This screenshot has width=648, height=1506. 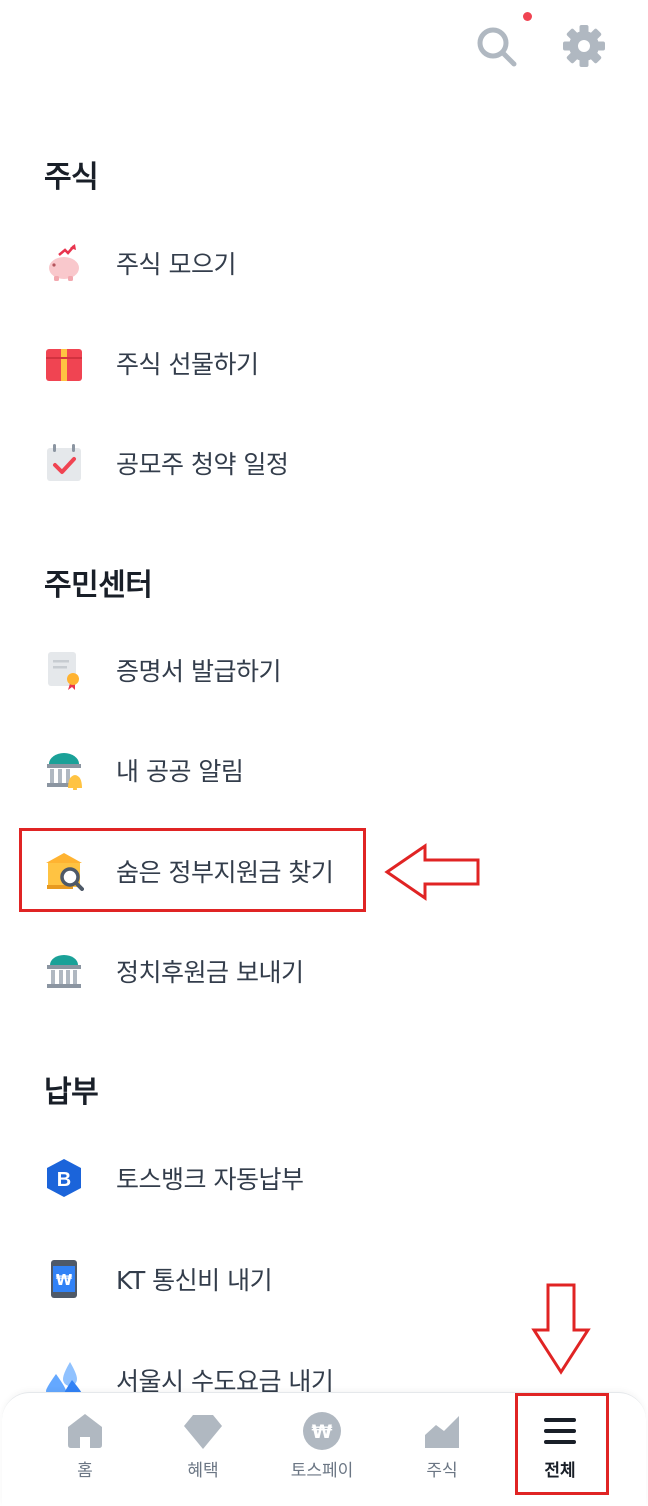 I want to click on tab-tosspay: ₩ 토스페이, so click(x=322, y=1448).